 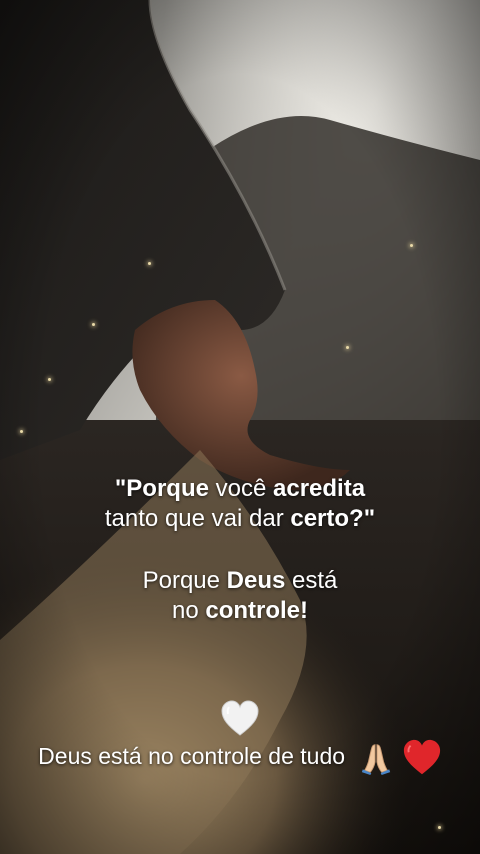 What do you see at coordinates (240, 488) in the screenshot?
I see `quote-line-1: "Porque você acredita` at bounding box center [240, 488].